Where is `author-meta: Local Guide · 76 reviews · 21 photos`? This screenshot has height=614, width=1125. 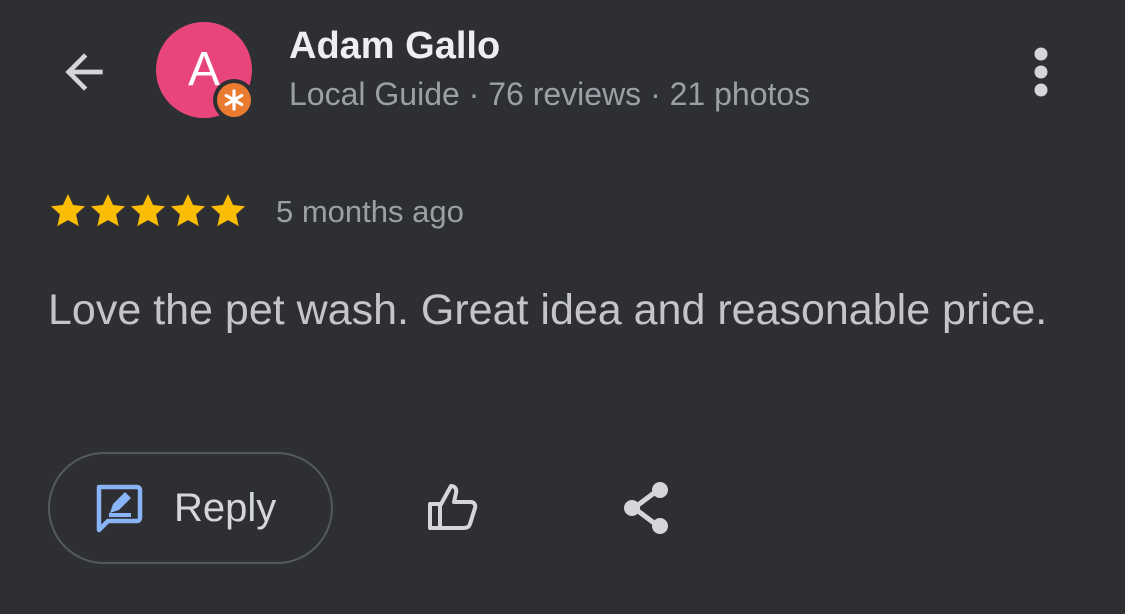
author-meta: Local Guide · 76 reviews · 21 photos is located at coordinates (550, 94).